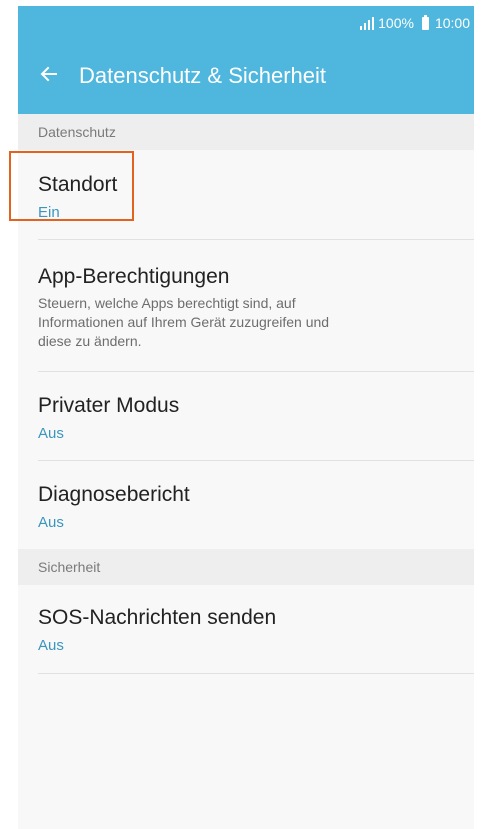  What do you see at coordinates (246, 505) in the screenshot?
I see `setting-diagnostics: Diagnosebericht Aus` at bounding box center [246, 505].